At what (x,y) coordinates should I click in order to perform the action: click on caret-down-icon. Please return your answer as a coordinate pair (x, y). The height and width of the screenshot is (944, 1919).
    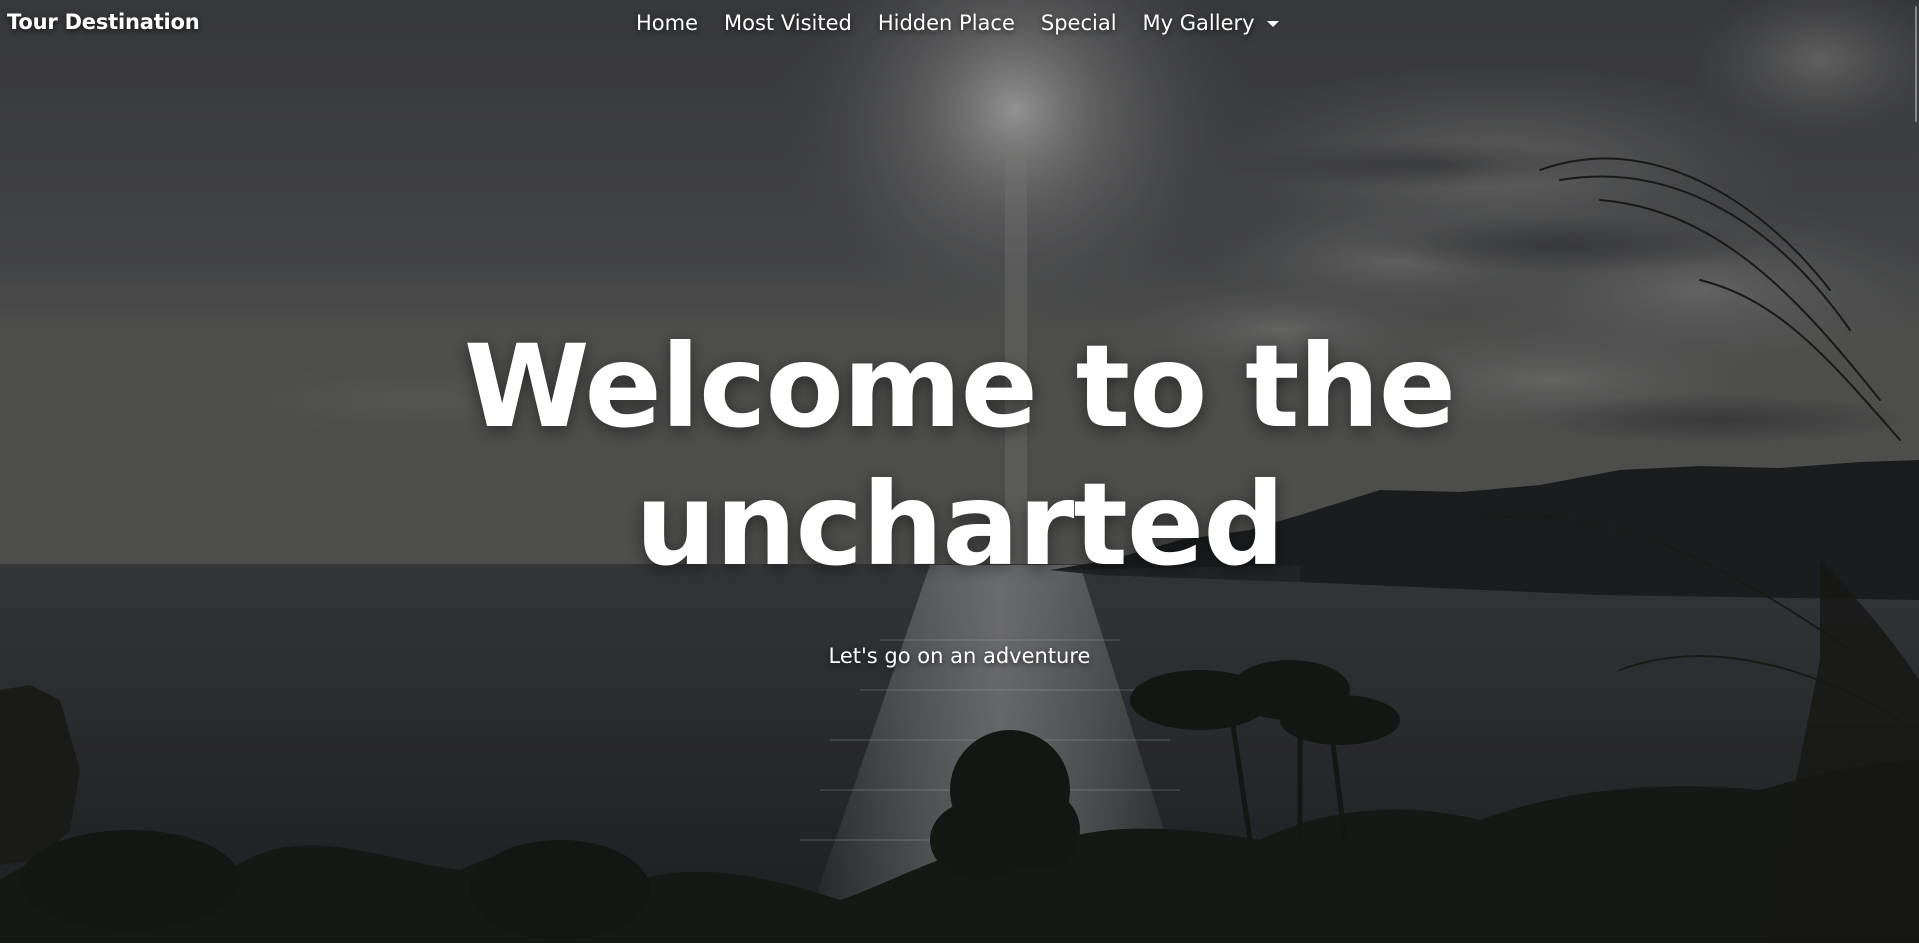
    Looking at the image, I should click on (1272, 24).